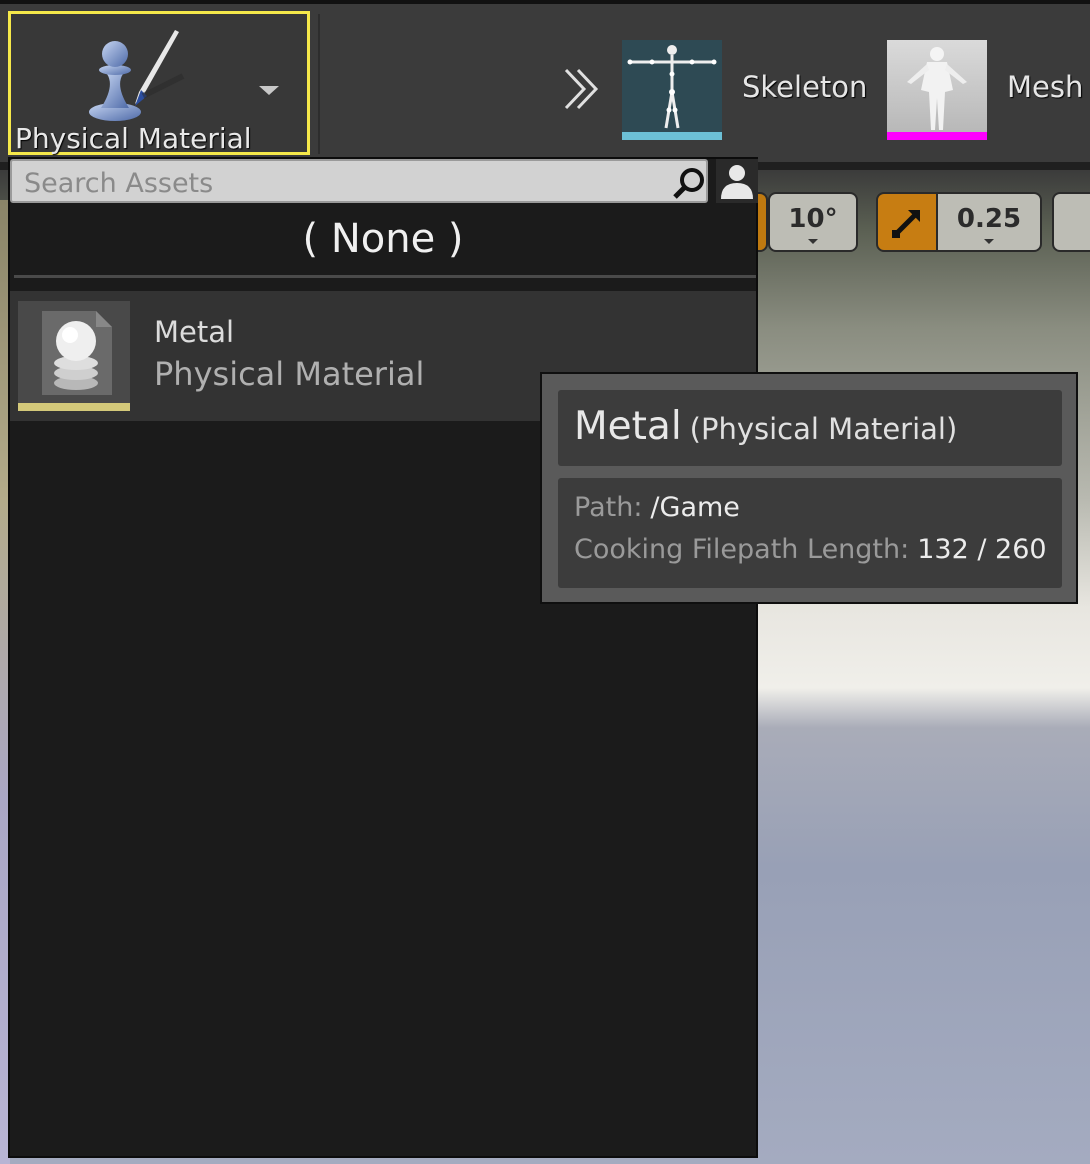  I want to click on rotation-snap-dropdown: 10°, so click(813, 222).